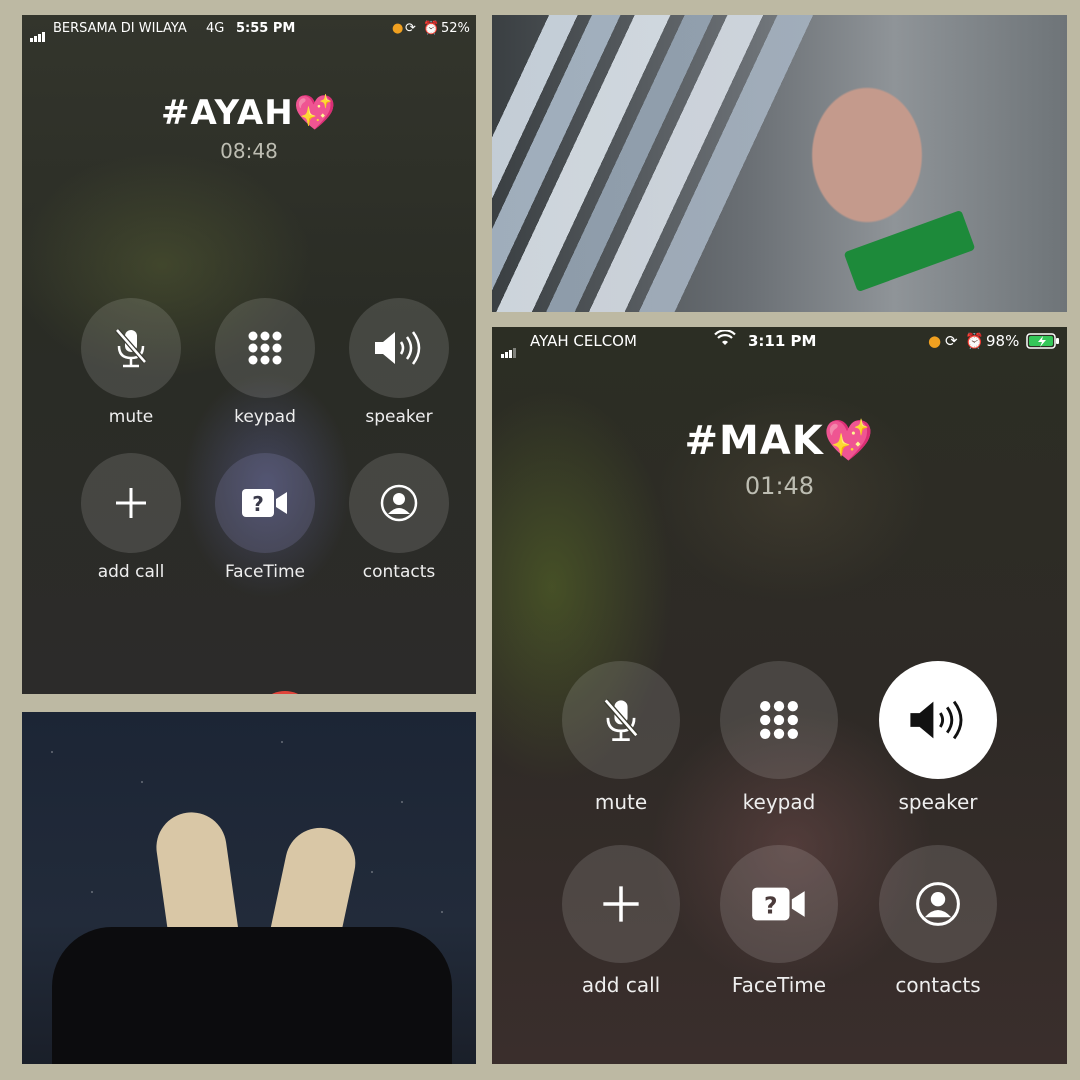 This screenshot has width=1080, height=1080. What do you see at coordinates (1003, 341) in the screenshot?
I see `battery-percent: 98%` at bounding box center [1003, 341].